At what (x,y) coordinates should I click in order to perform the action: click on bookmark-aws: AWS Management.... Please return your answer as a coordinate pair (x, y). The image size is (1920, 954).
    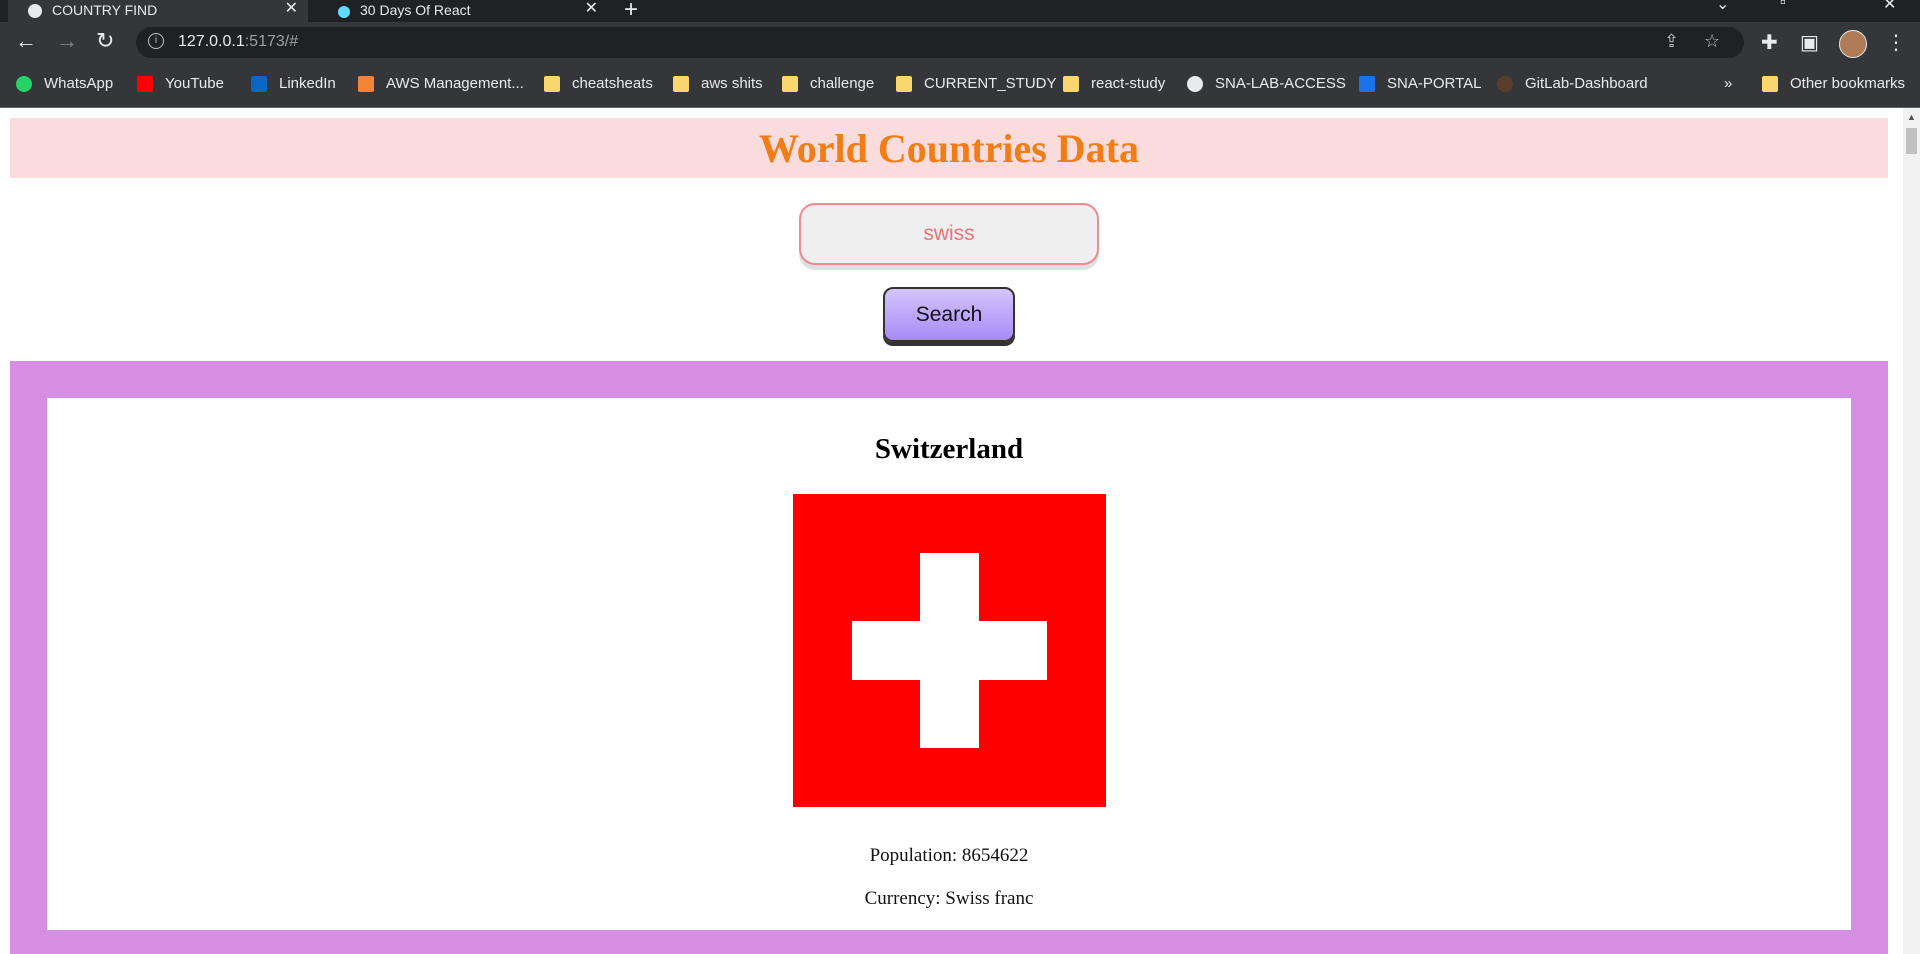
    Looking at the image, I should click on (441, 83).